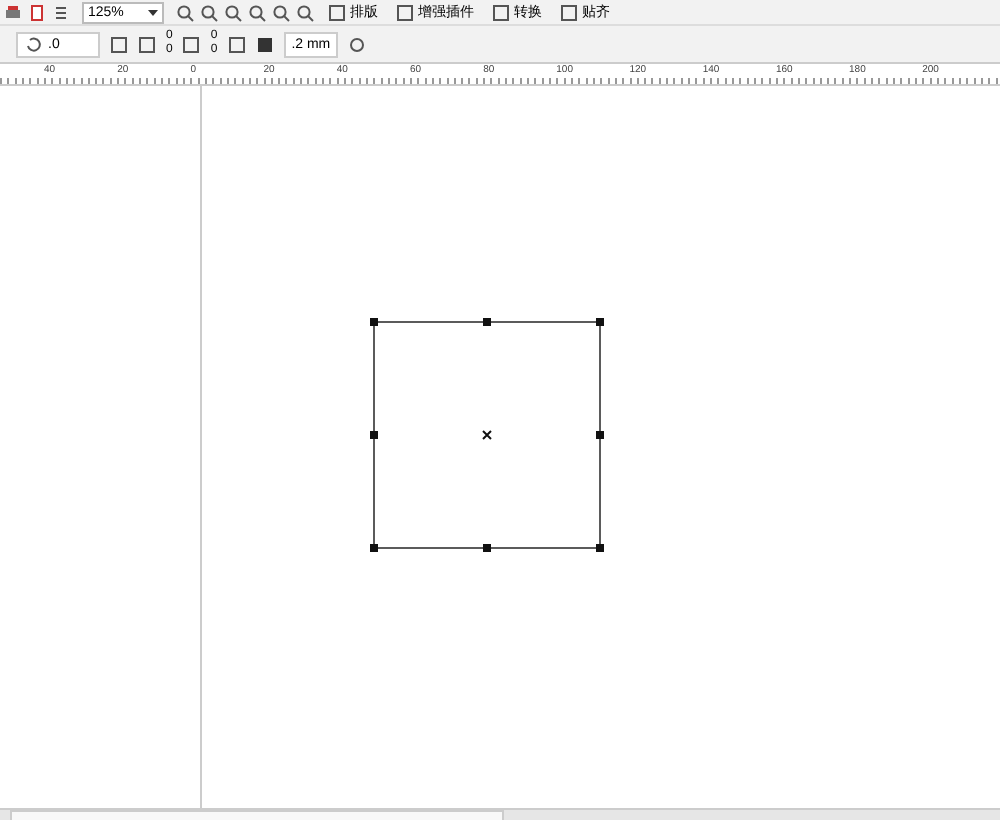 Image resolution: width=1000 pixels, height=820 pixels. I want to click on caret-icon, so click(152, 12).